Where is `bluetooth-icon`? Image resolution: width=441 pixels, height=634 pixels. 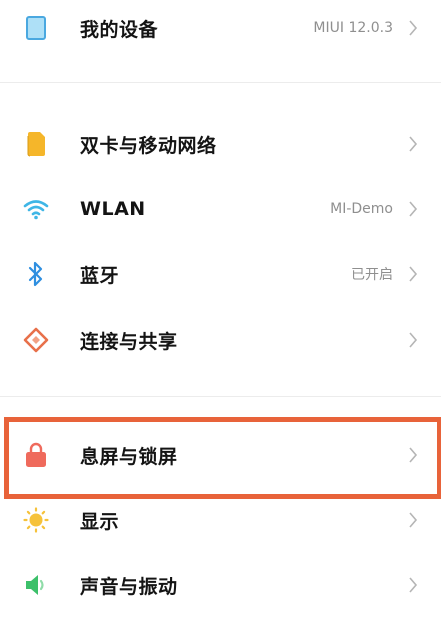
bluetooth-icon is located at coordinates (36, 274).